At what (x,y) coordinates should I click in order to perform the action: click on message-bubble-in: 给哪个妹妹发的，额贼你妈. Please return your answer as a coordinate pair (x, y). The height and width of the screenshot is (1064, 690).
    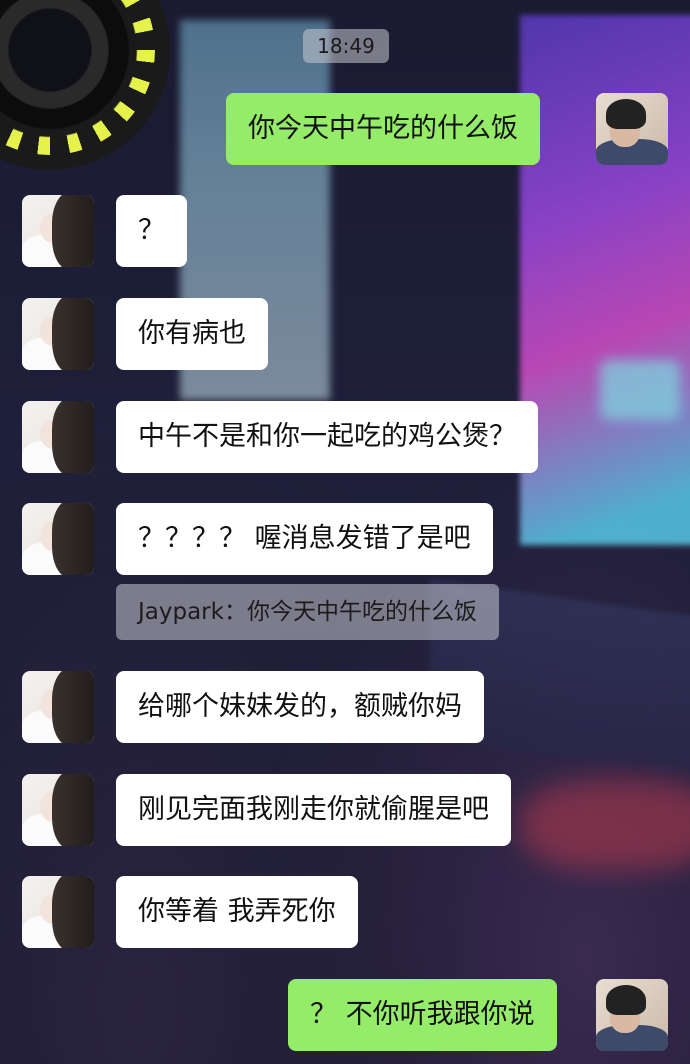
    Looking at the image, I should click on (300, 707).